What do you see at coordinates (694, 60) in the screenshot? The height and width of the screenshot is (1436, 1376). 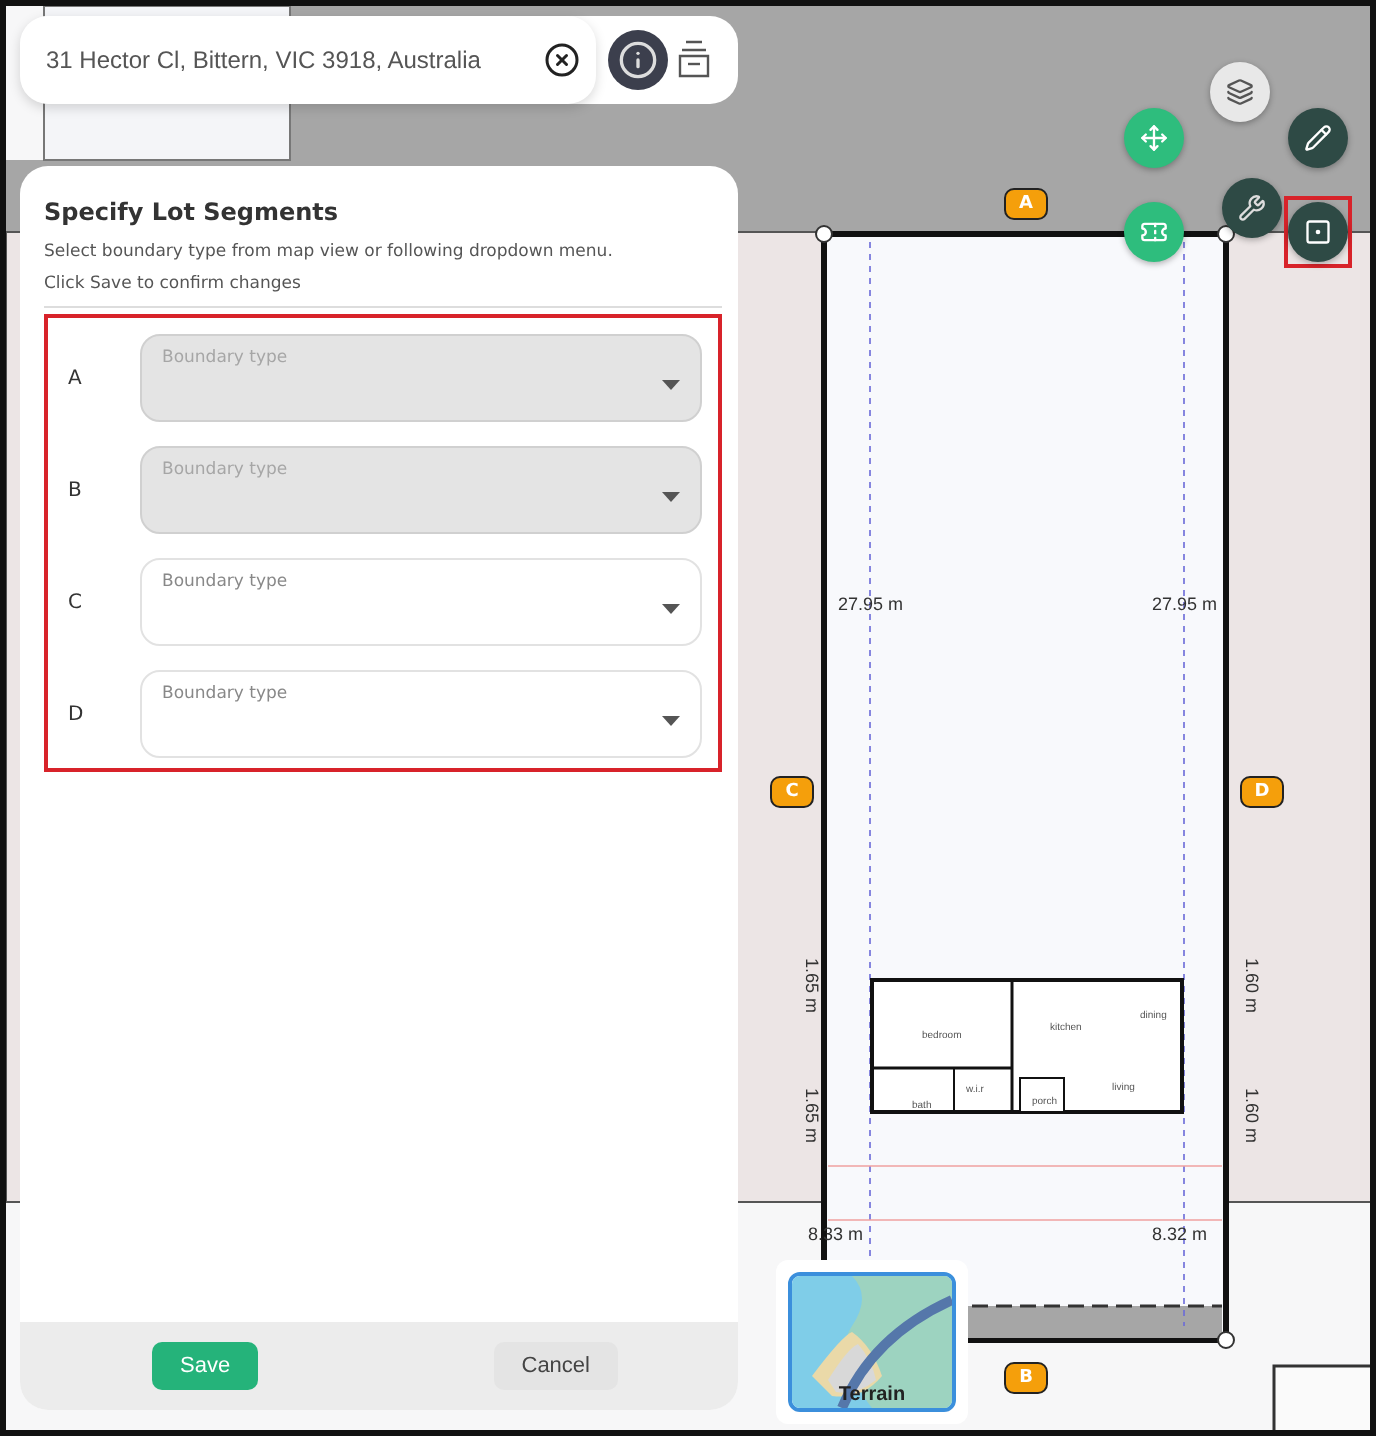 I see `basket-icon` at bounding box center [694, 60].